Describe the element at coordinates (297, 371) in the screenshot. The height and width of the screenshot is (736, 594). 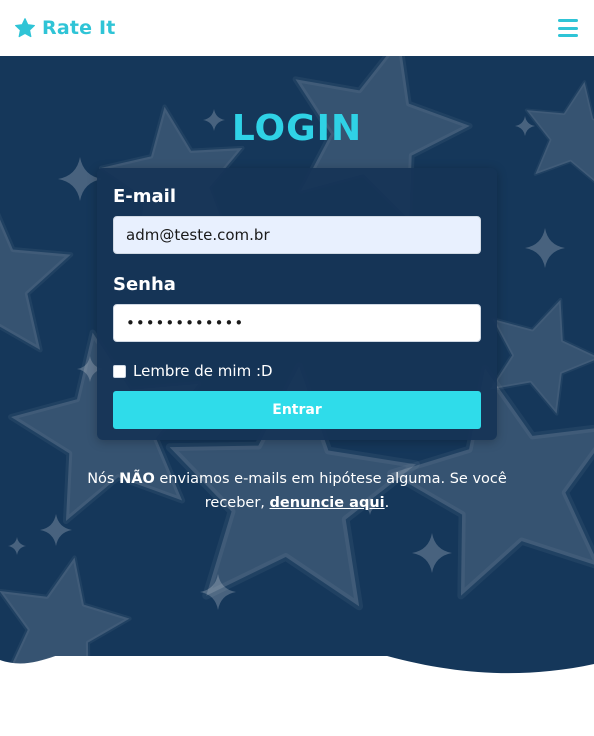
I see `remember-row: Lembre de mim :D` at that location.